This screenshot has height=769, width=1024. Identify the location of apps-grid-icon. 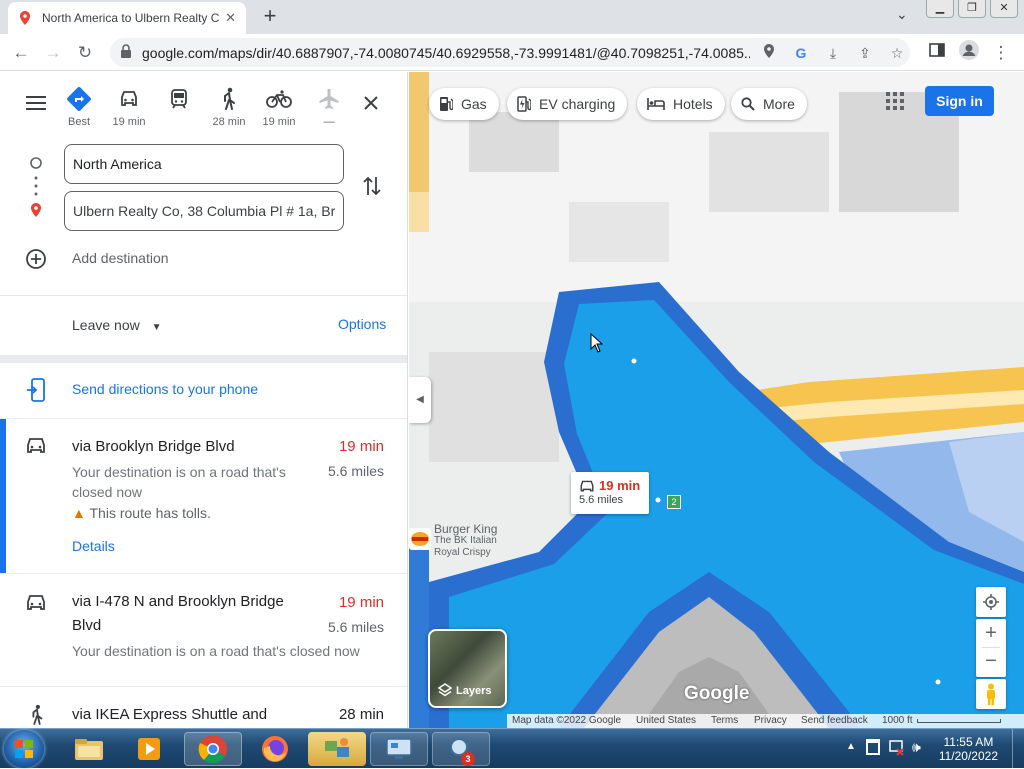
(895, 101).